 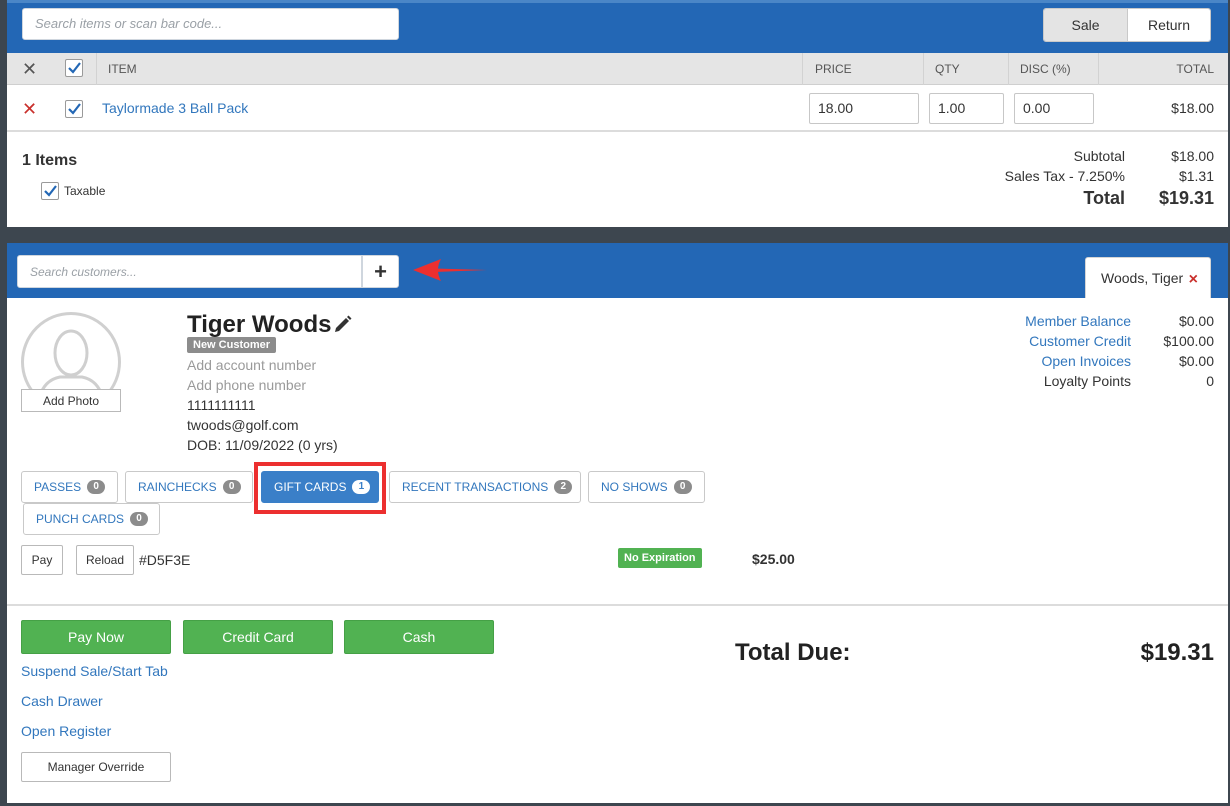 What do you see at coordinates (1053, 69) in the screenshot?
I see `col-disc: DISC (%)` at bounding box center [1053, 69].